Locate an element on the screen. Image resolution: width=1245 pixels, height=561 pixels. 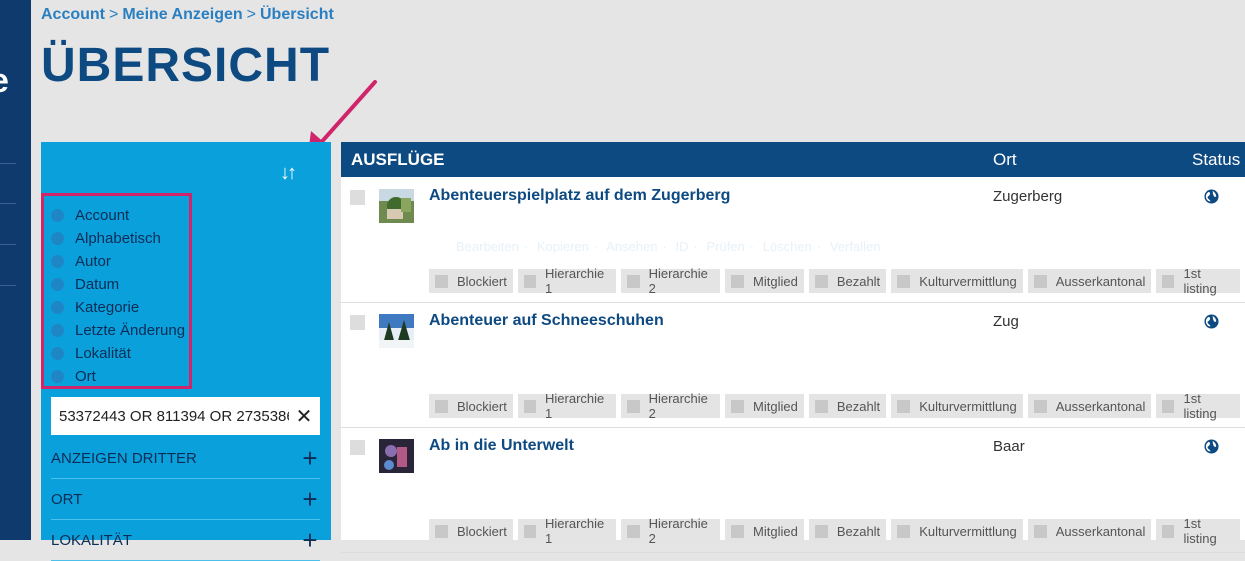
sort-option-label: Ort is located at coordinates (85, 376).